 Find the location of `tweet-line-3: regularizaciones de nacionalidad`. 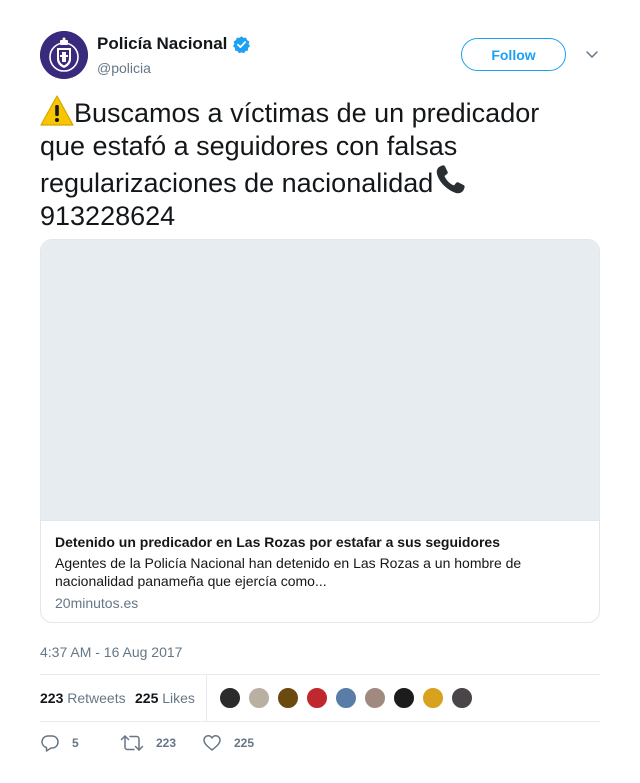

tweet-line-3: regularizaciones de nacionalidad is located at coordinates (320, 181).